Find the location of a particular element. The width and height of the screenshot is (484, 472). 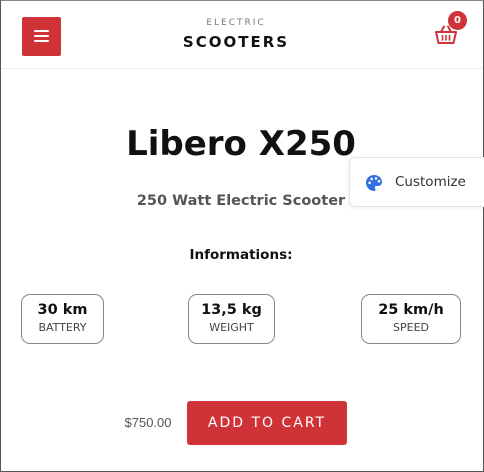

logo-small-text: ELECTRIC is located at coordinates (236, 23).